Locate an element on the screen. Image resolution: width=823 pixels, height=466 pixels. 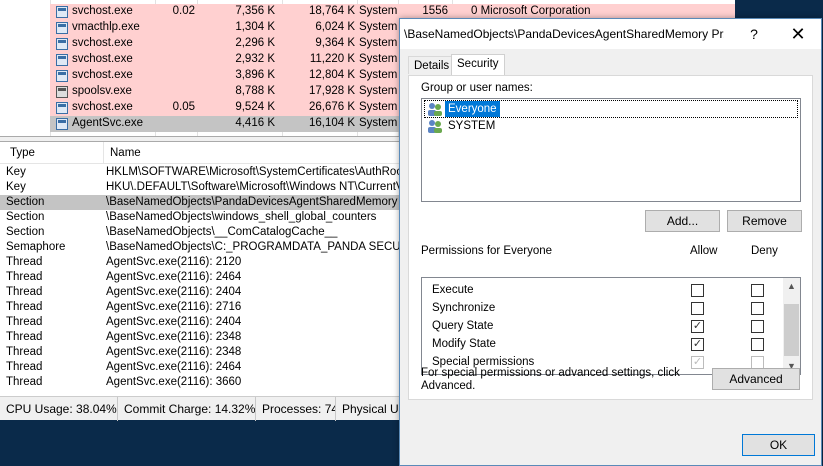
process-cpu: 0.05 is located at coordinates (183, 107).